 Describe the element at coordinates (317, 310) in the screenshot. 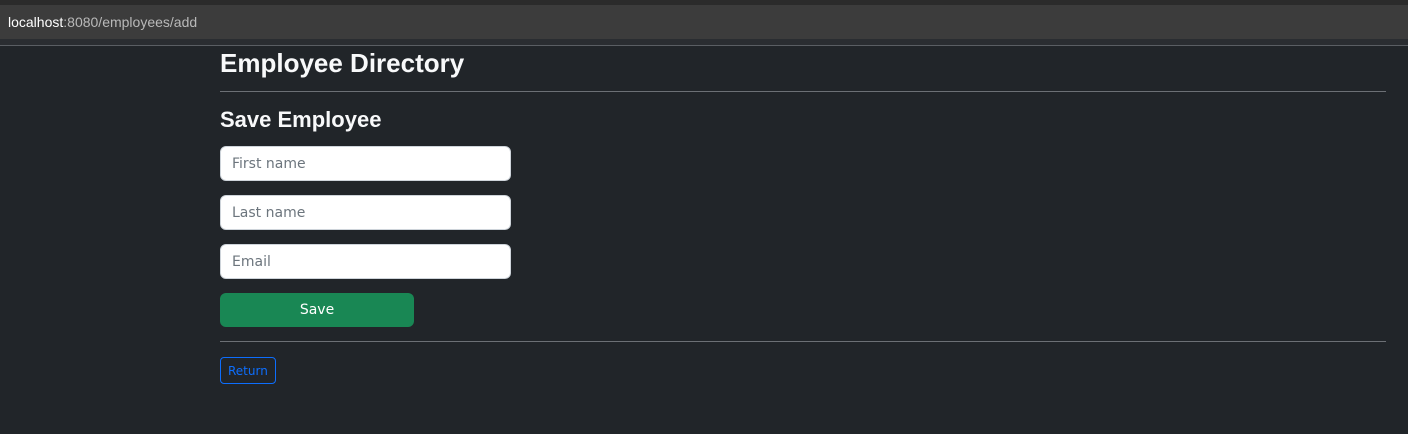

I see `save-button: Save` at that location.